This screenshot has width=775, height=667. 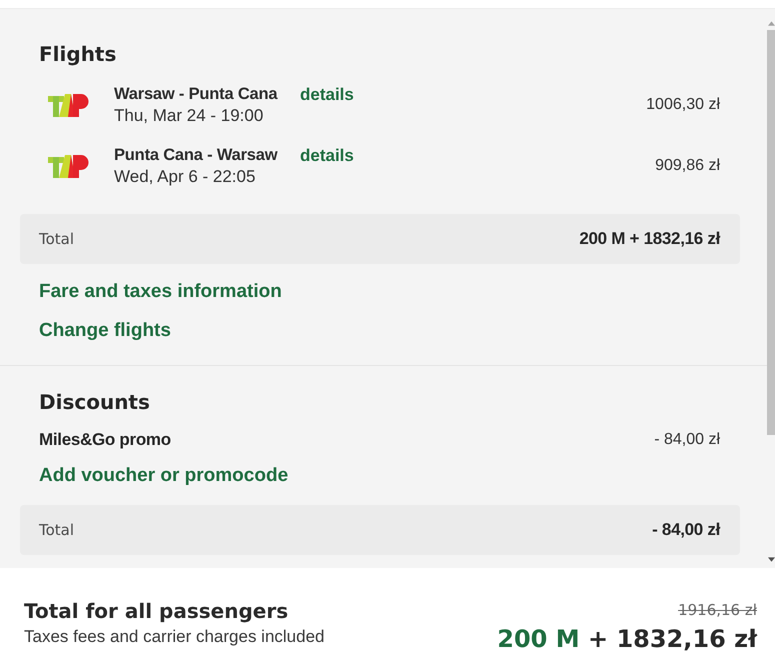 I want to click on total-heading: Total for all passengers, so click(x=157, y=611).